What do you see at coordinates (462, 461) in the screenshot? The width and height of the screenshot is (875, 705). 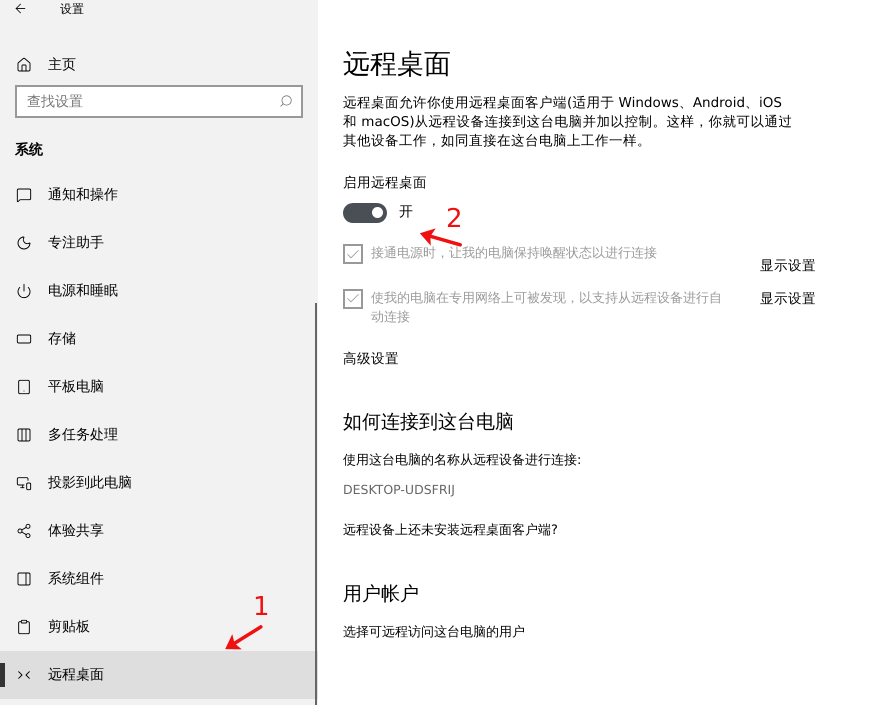 I see `info-text: 使用这台电脑的名称从远程设备进行连接:` at bounding box center [462, 461].